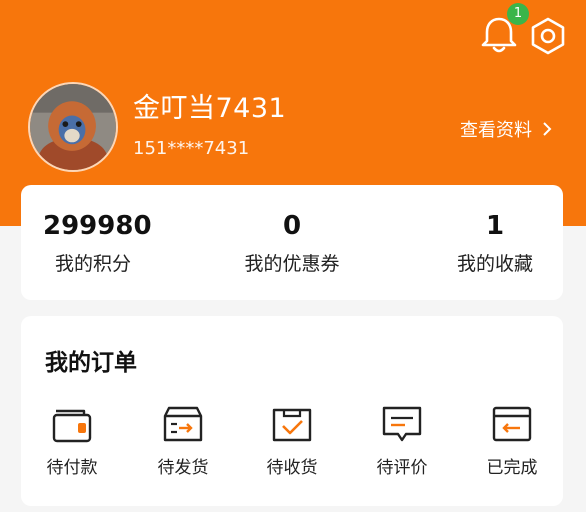 Image resolution: width=586 pixels, height=512 pixels. What do you see at coordinates (495, 242) in the screenshot?
I see `stat-favorites: 1 我的收藏` at bounding box center [495, 242].